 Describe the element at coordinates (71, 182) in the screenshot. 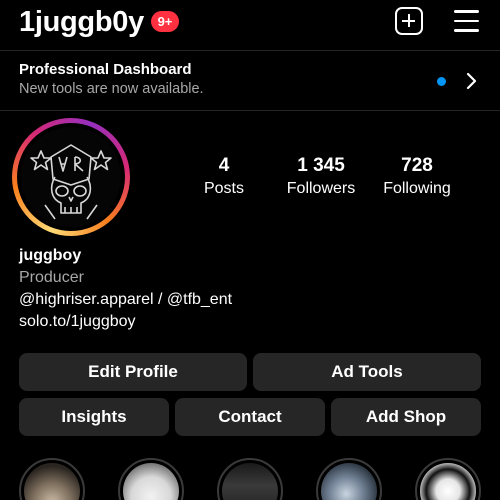

I see `skull-logo-icon` at that location.